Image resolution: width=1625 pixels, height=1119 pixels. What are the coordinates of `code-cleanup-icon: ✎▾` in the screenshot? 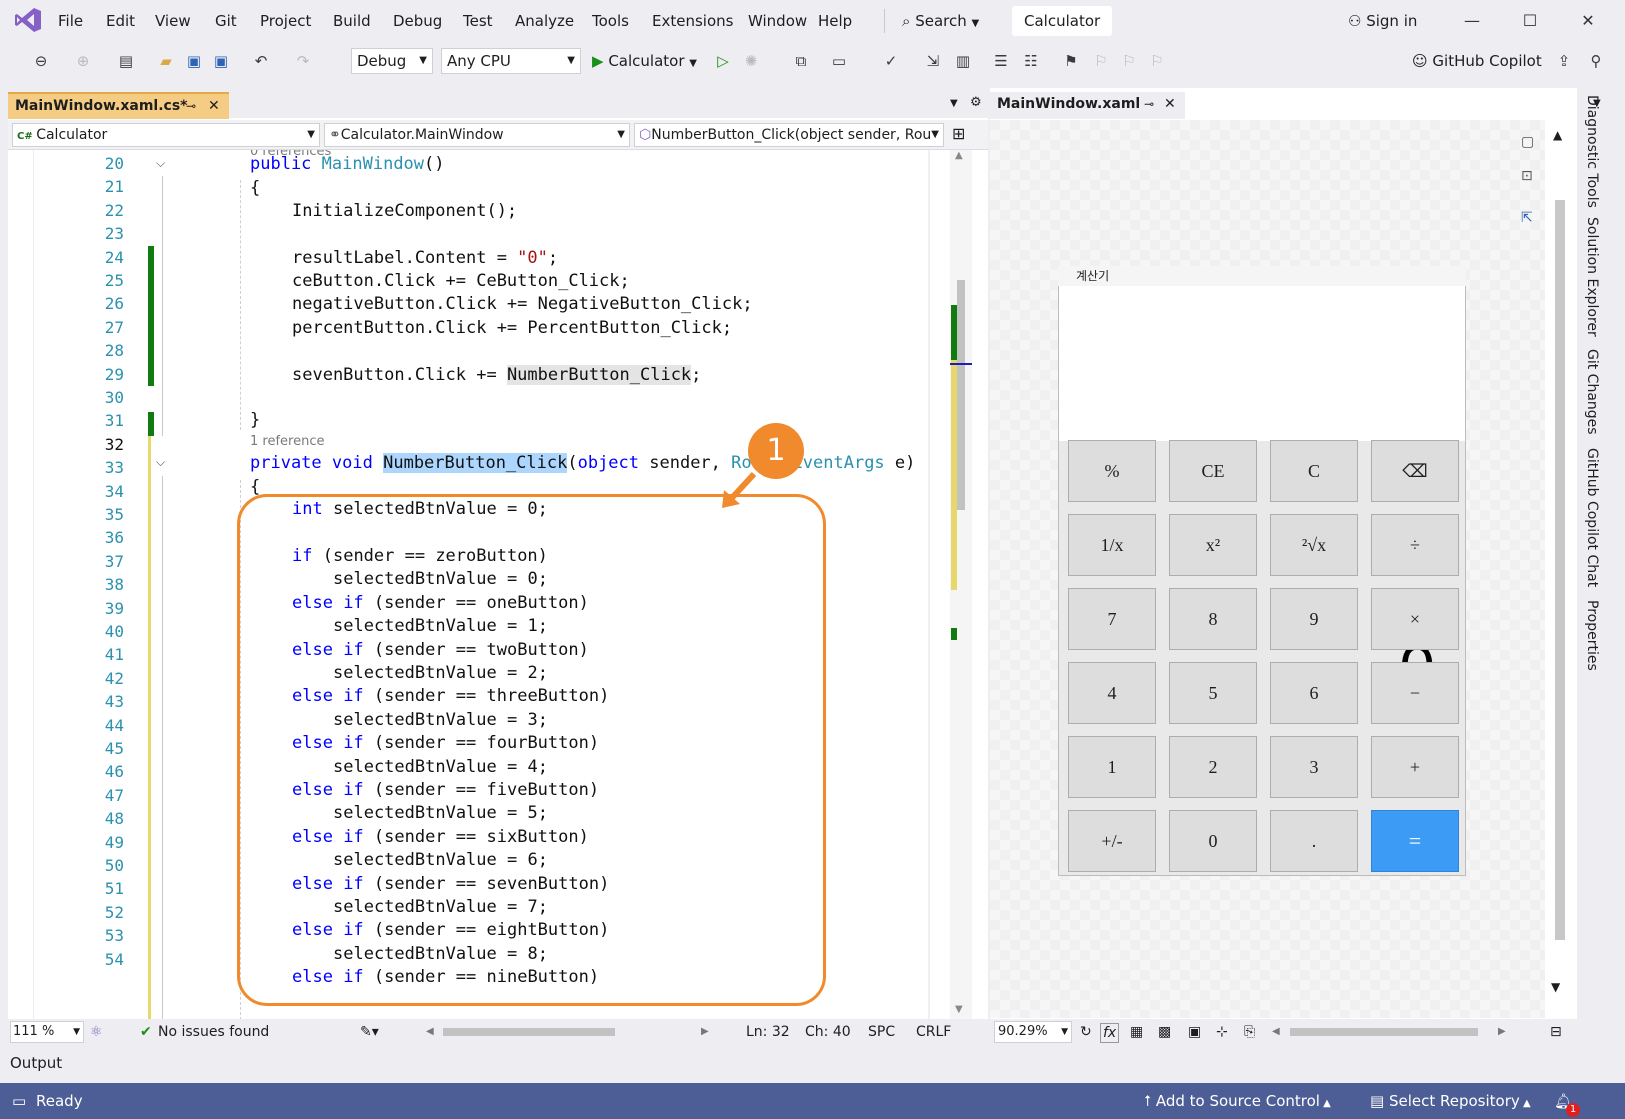 It's located at (369, 1032).